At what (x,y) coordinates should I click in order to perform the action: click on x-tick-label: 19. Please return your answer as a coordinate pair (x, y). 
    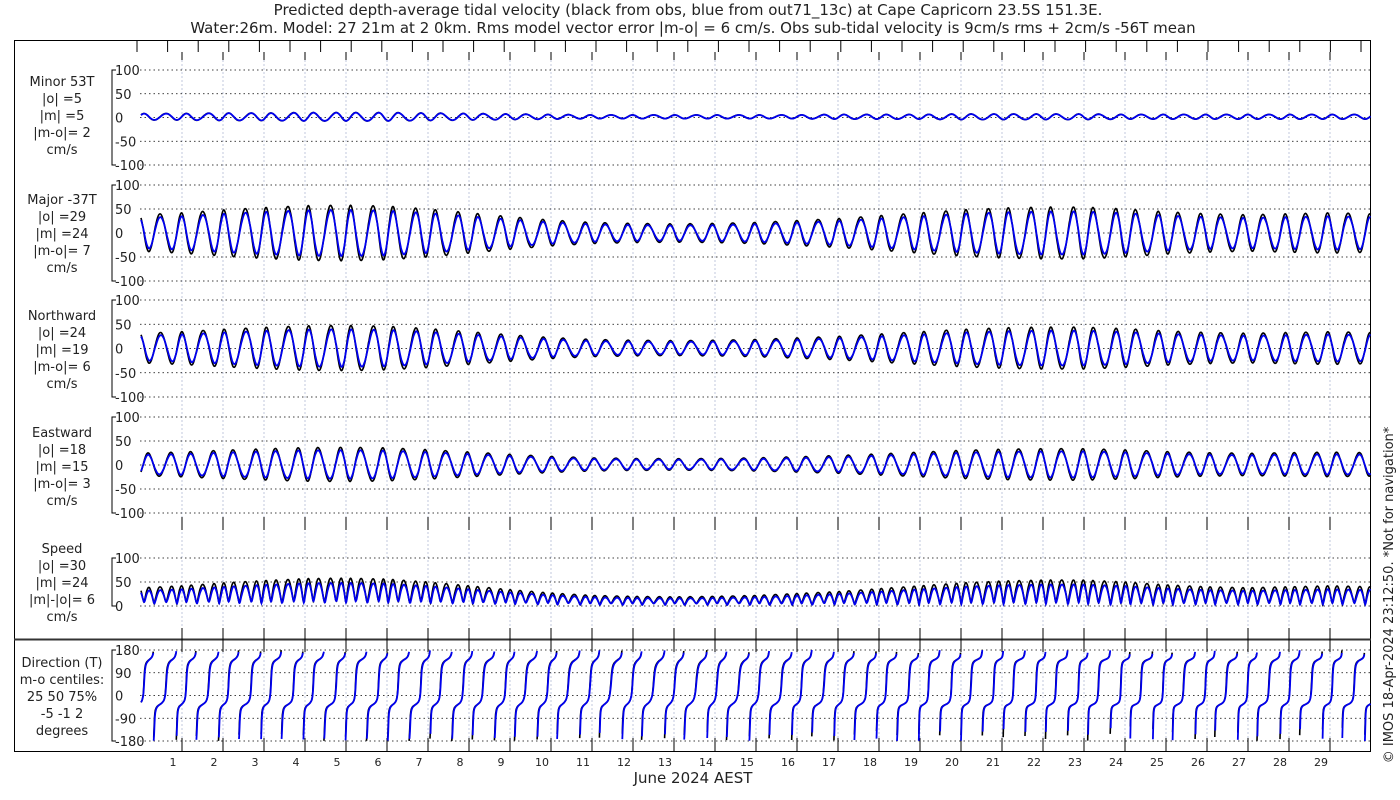
    Looking at the image, I should click on (911, 762).